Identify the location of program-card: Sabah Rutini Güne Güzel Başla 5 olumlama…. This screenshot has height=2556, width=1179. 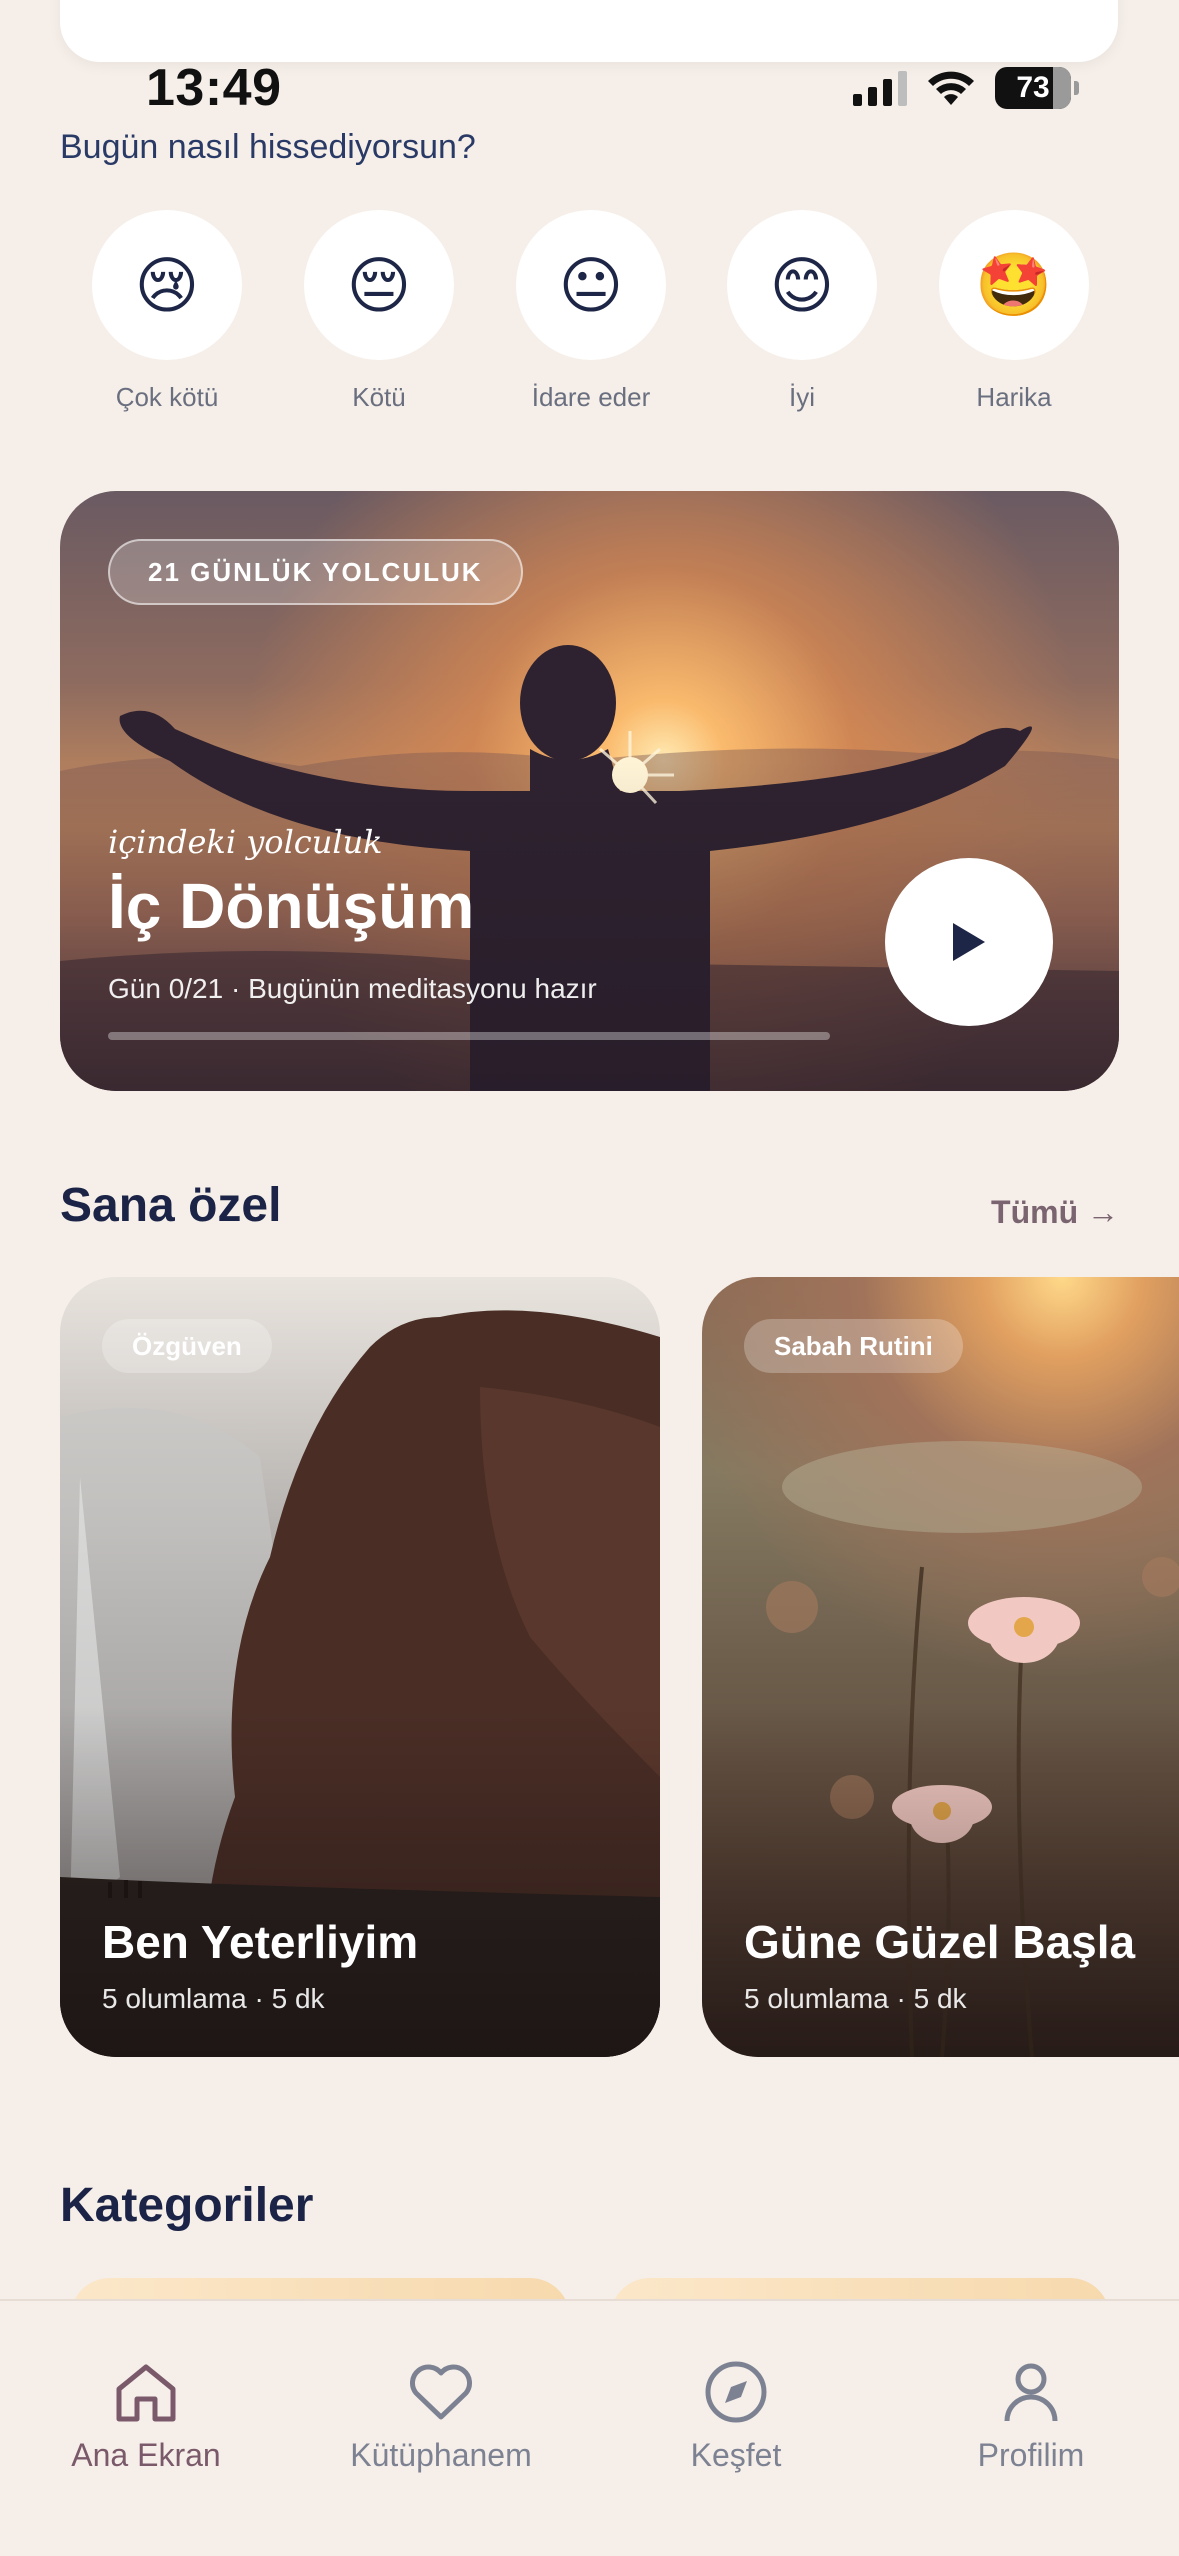
(940, 1667).